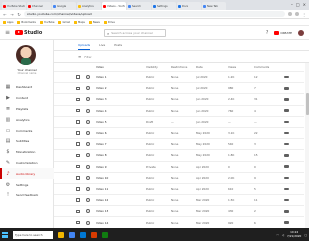 This screenshot has height=241, width=320. Describe the element at coordinates (27, 130) in the screenshot. I see `sidebar-item: ▭ Comments` at that location.